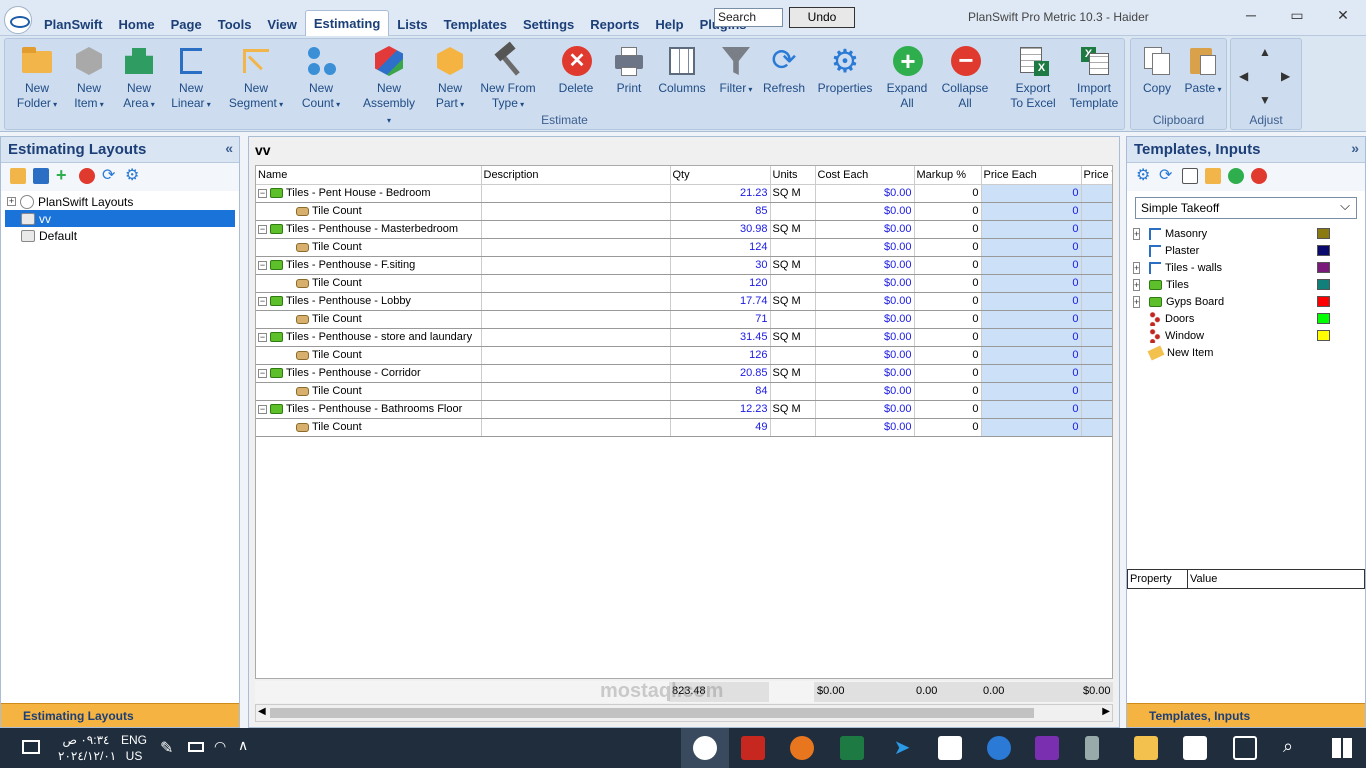 This screenshot has height=768, width=1366. Describe the element at coordinates (720, 319) in the screenshot. I see `row-qty: 71` at that location.